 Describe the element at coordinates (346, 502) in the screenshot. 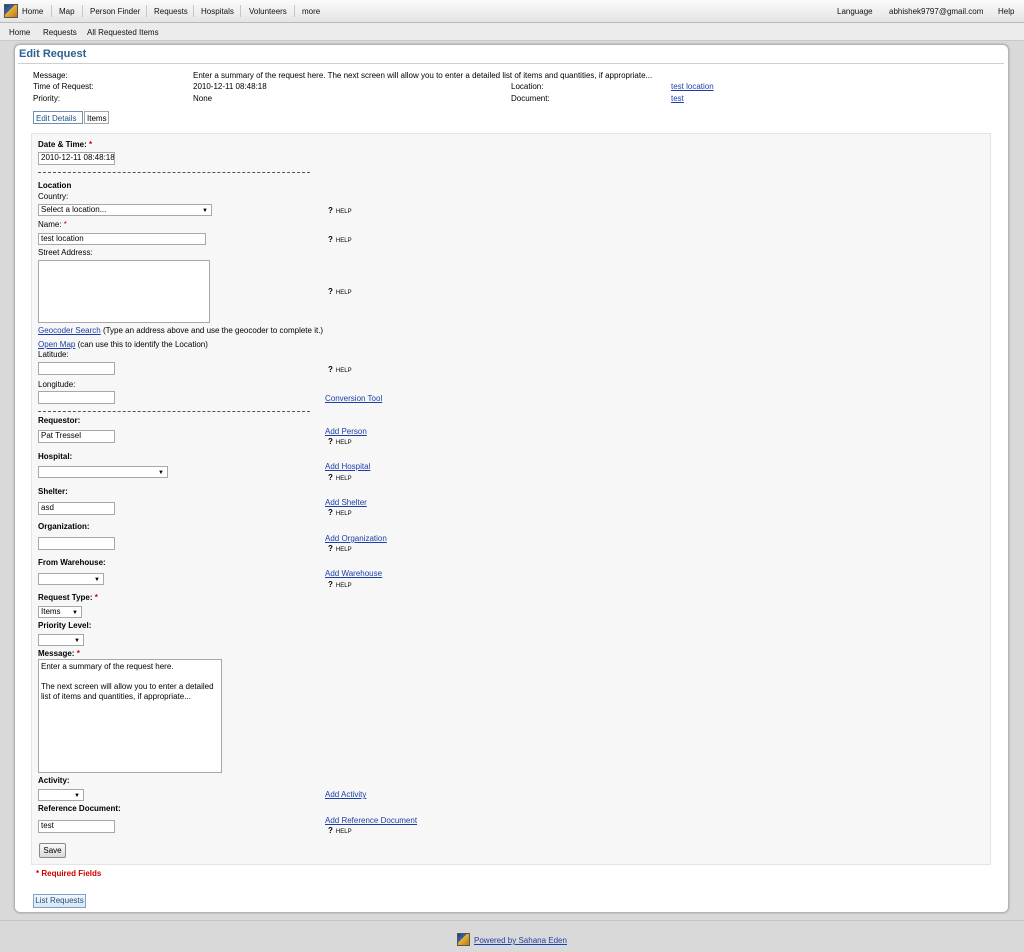

I see `add-shelter-link: Add Shelter` at that location.